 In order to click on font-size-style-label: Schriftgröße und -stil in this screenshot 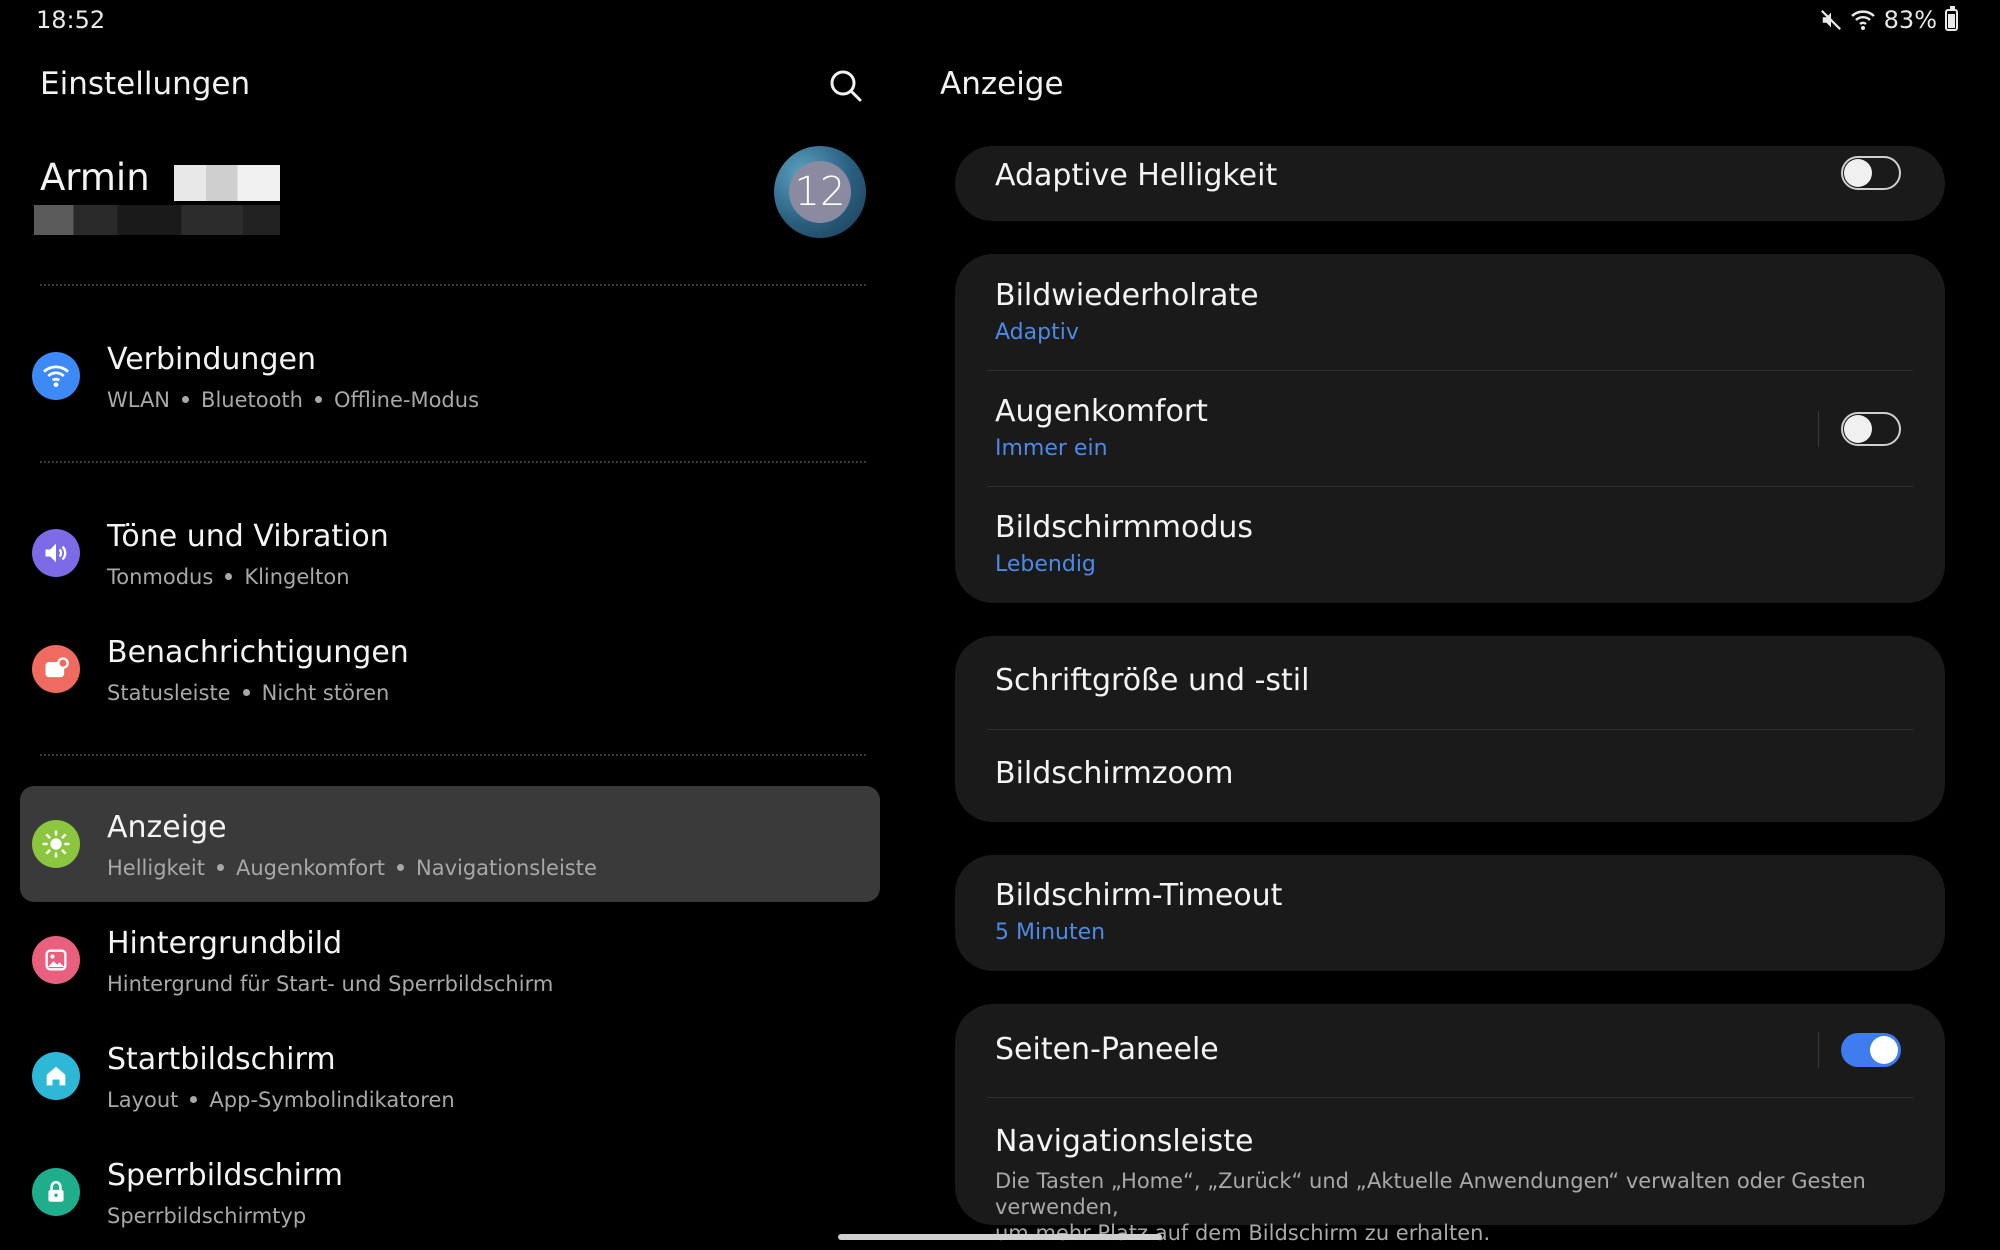, I will do `click(1152, 680)`.